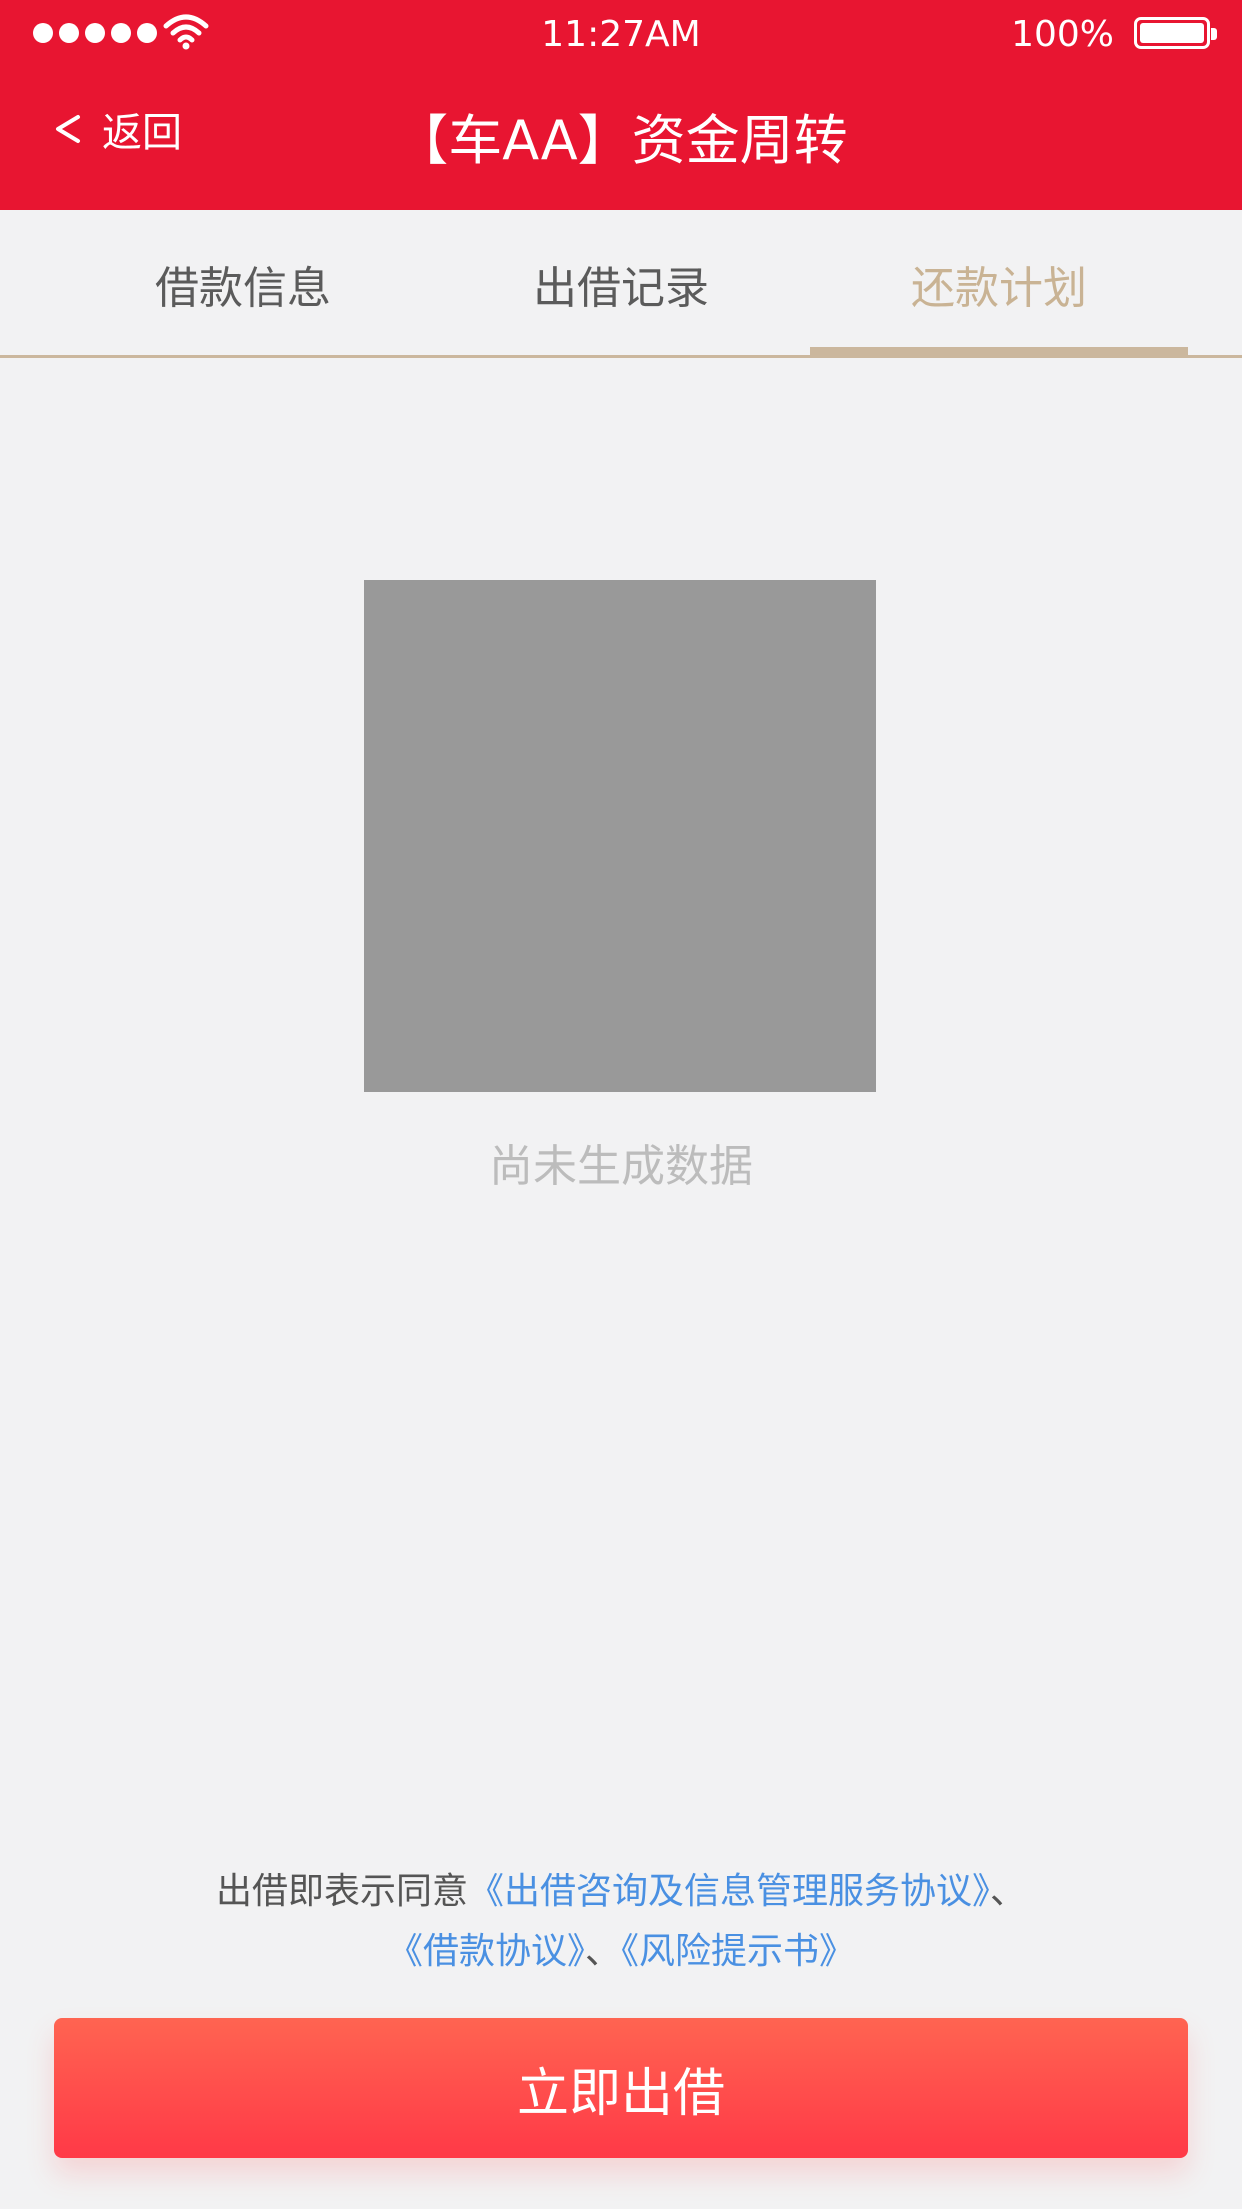 Image resolution: width=1242 pixels, height=2209 pixels. What do you see at coordinates (621, 105) in the screenshot?
I see `header-bar: 11:27AM 100% 返回 【车AA】资金周转` at bounding box center [621, 105].